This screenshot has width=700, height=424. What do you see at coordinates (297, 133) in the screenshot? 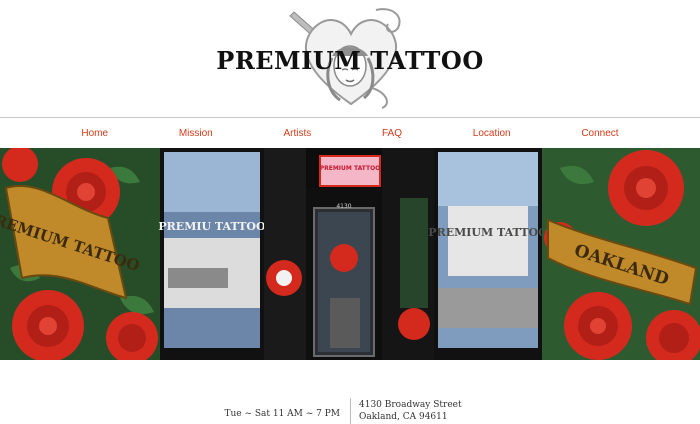
I see `nav-artists: Artists` at bounding box center [297, 133].